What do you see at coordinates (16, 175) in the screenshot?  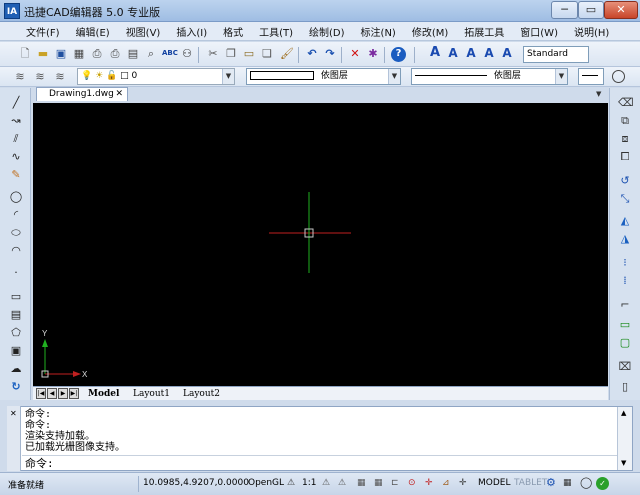 I see `sketch-icon: ✎` at bounding box center [16, 175].